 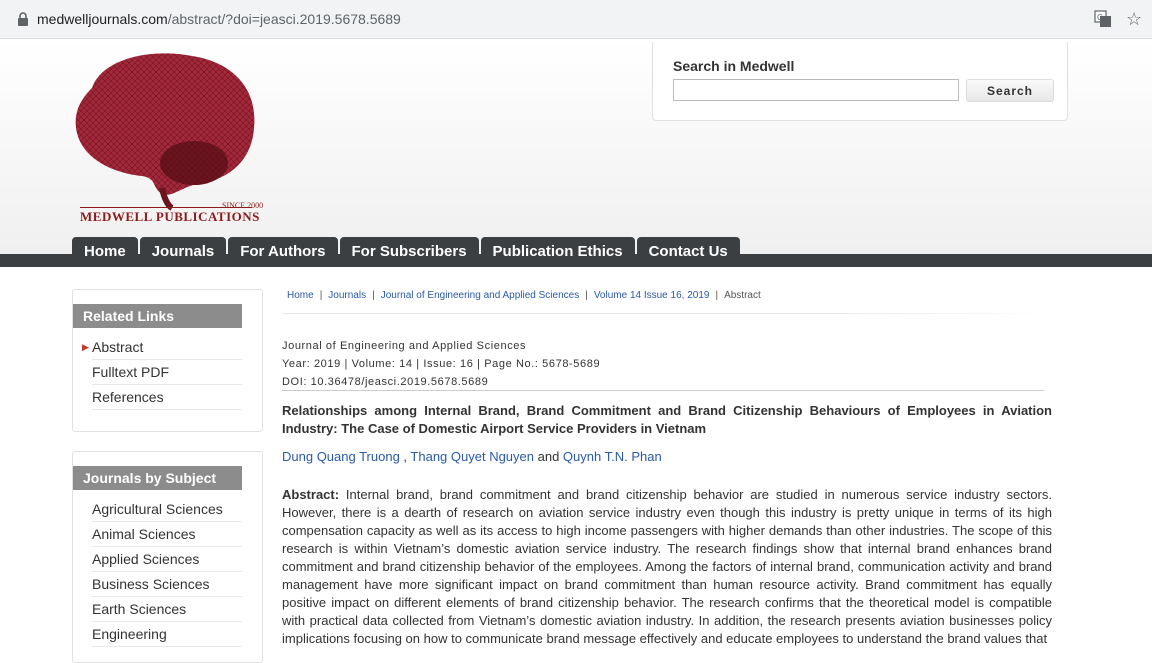 I want to click on nav-for-subscribers: For Subscribers, so click(x=409, y=252).